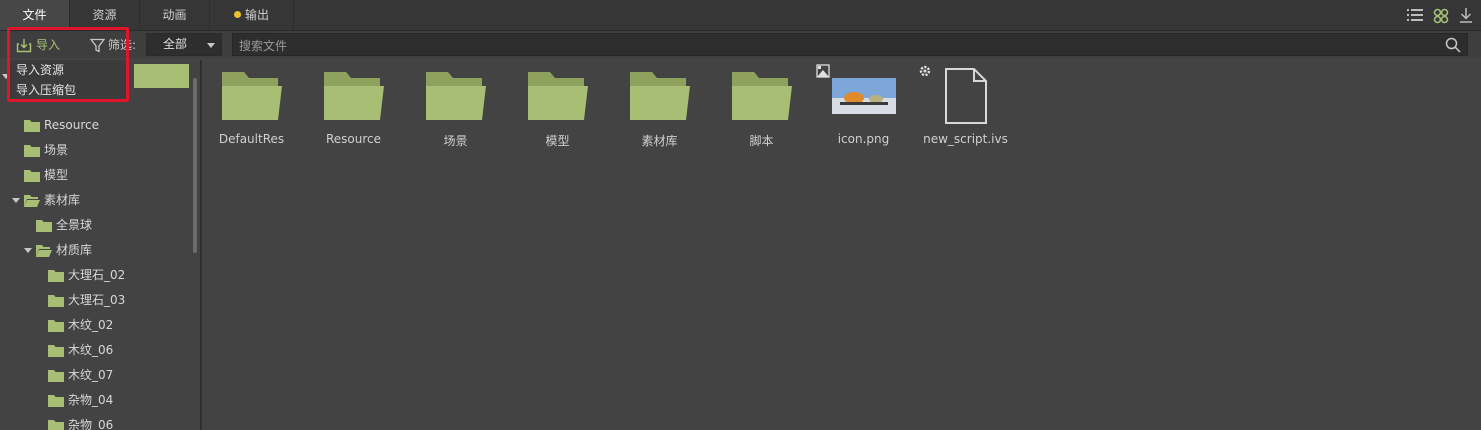 The image size is (1481, 430). Describe the element at coordinates (91, 424) in the screenshot. I see `tree-node-label: 杂物_06` at that location.